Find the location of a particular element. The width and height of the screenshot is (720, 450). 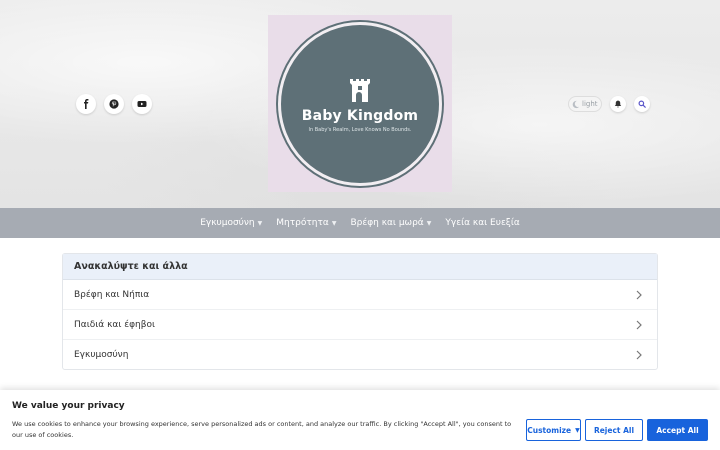

search-icon is located at coordinates (642, 104).